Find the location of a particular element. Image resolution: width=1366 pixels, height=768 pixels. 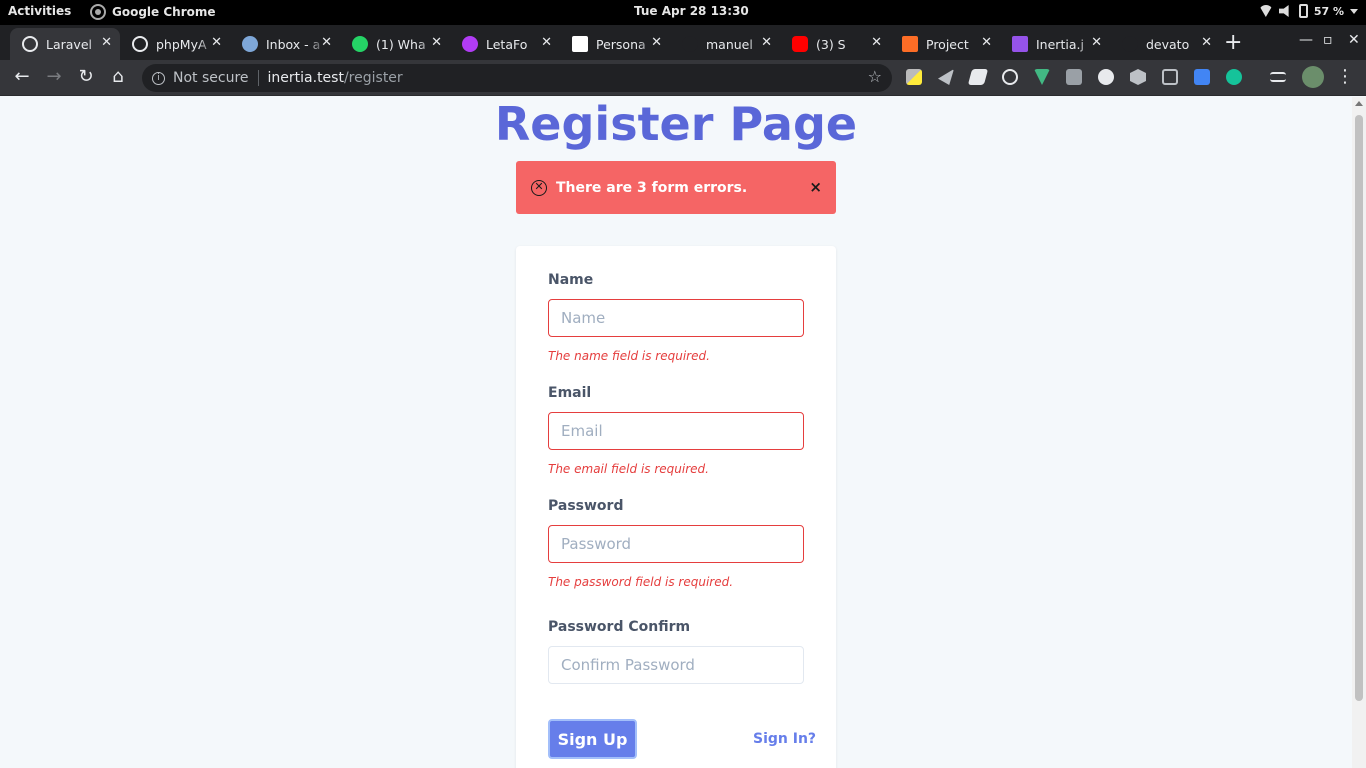

volume-icon is located at coordinates (1283, 11).